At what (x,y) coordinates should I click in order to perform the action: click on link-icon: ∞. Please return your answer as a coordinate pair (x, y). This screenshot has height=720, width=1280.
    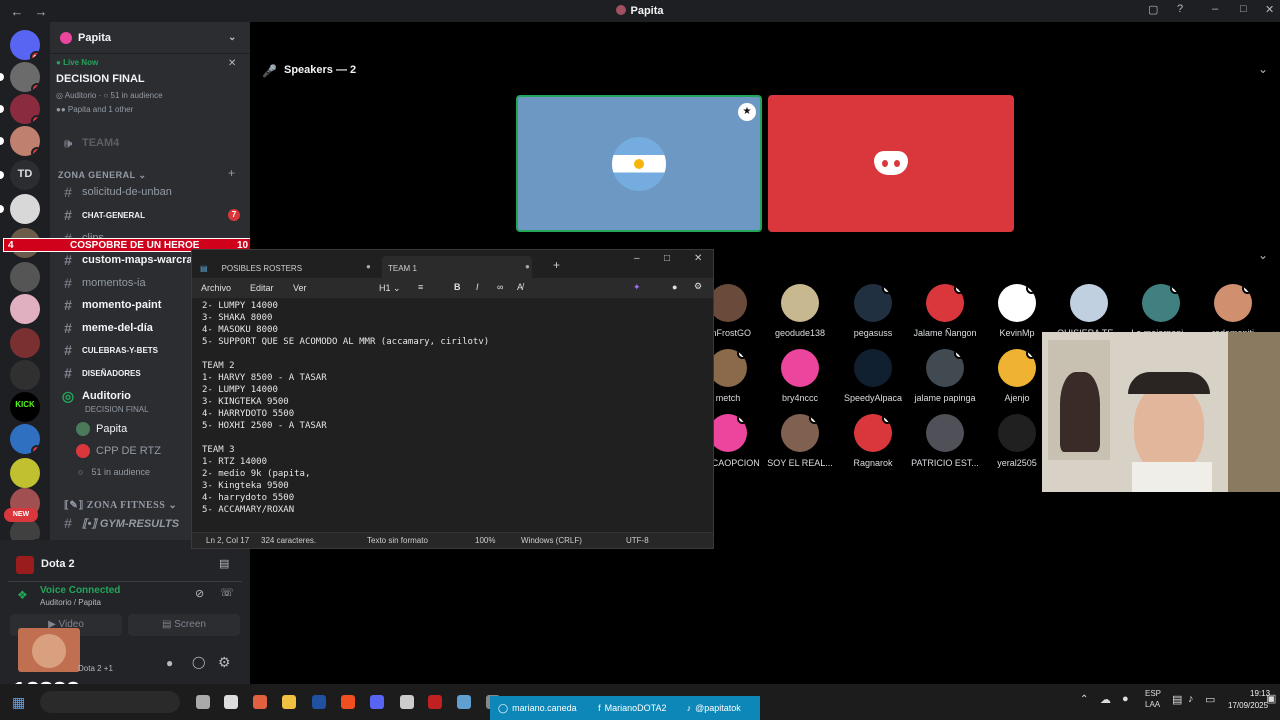
    Looking at the image, I should click on (500, 287).